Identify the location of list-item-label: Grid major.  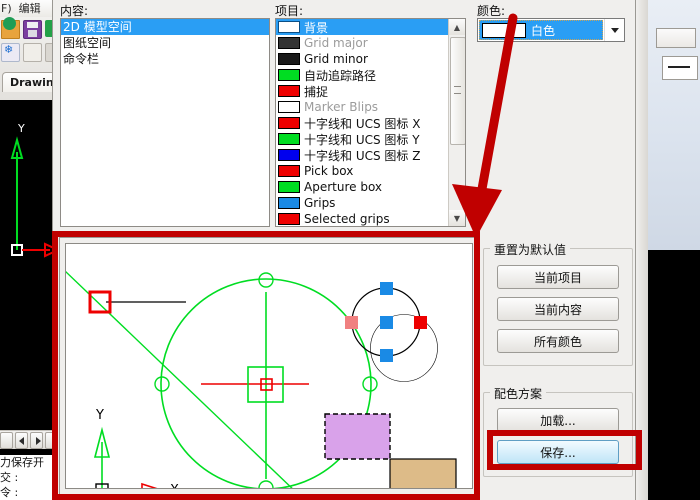
(336, 43).